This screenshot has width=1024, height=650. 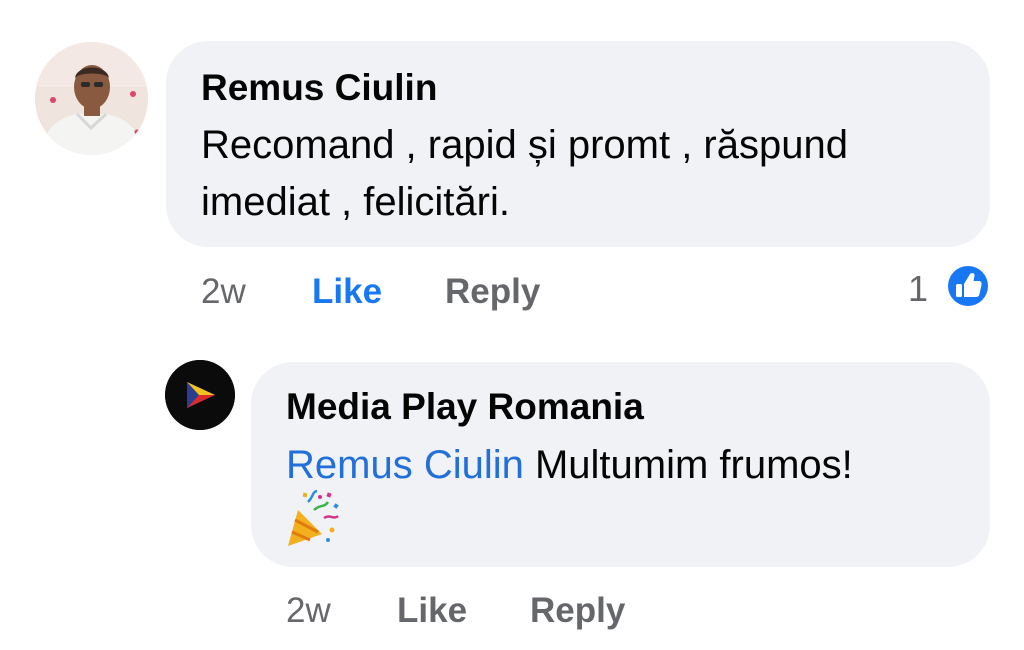 I want to click on mention-link: Remus Ciulin, so click(x=405, y=465).